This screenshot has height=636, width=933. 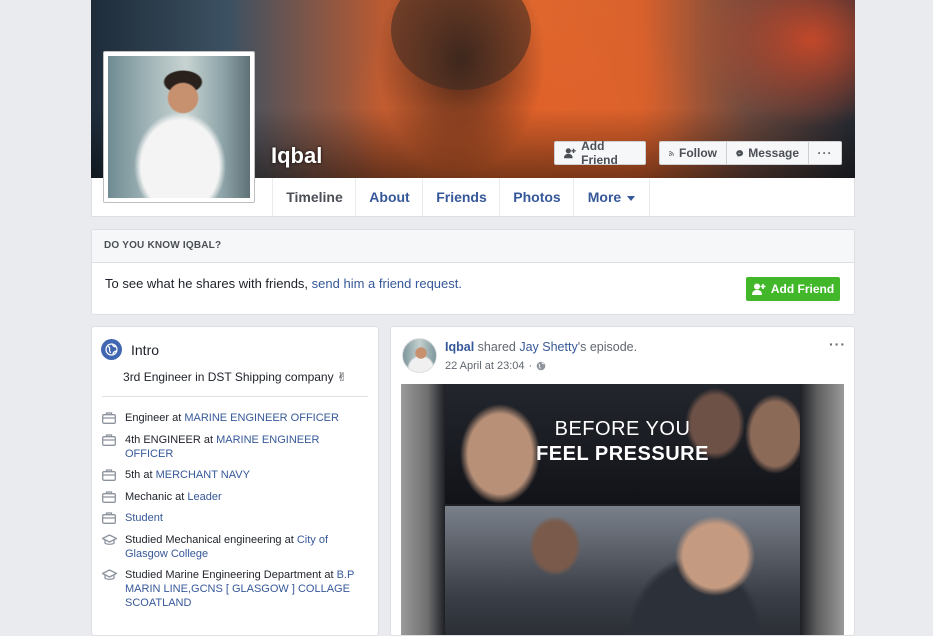 I want to click on intro-item-prefix: 5th at, so click(x=140, y=475).